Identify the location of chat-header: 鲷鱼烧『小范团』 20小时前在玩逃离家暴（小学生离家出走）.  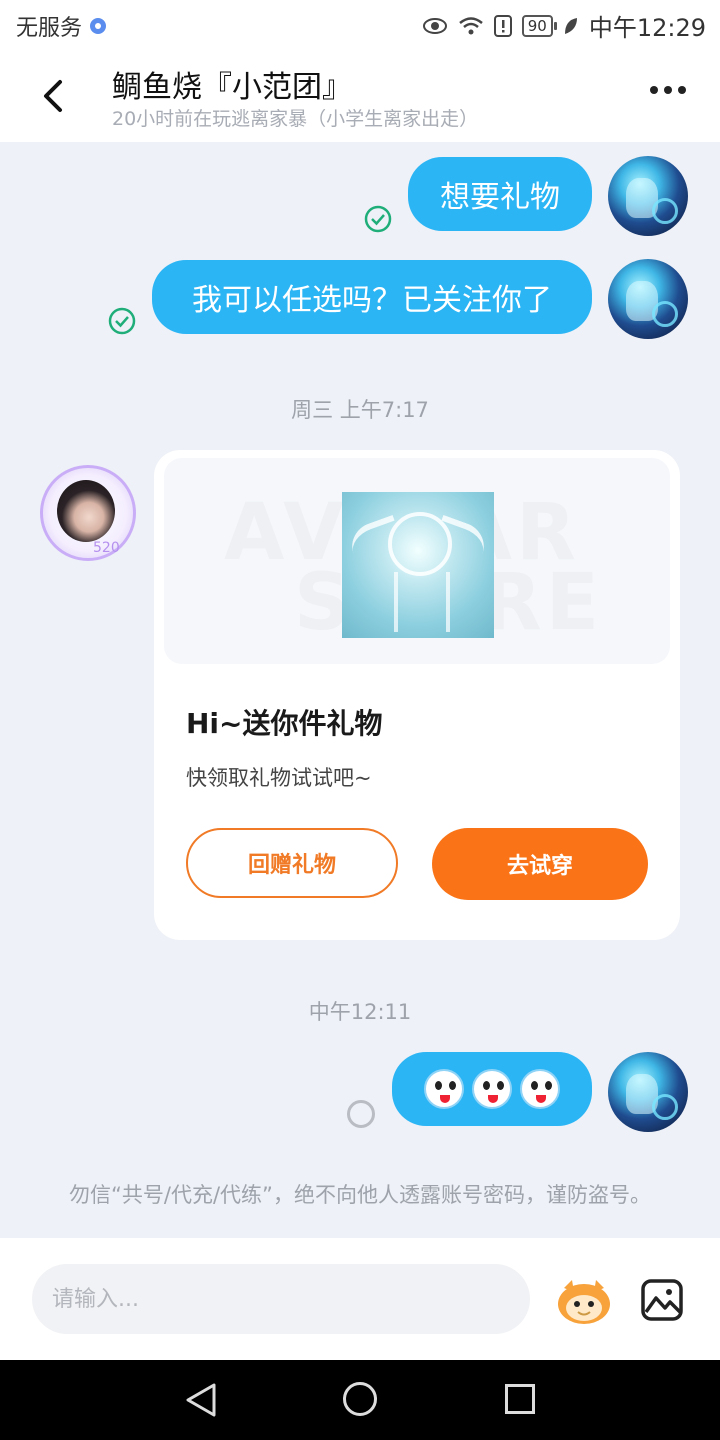
(360, 96).